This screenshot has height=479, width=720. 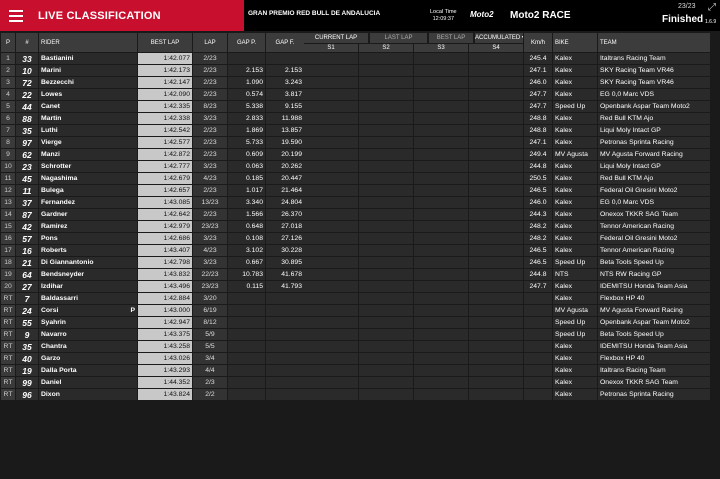 What do you see at coordinates (152, 142) in the screenshot?
I see `table-row: 8 97 Vierge 1:42.577 2/23 5.733 19.590` at bounding box center [152, 142].